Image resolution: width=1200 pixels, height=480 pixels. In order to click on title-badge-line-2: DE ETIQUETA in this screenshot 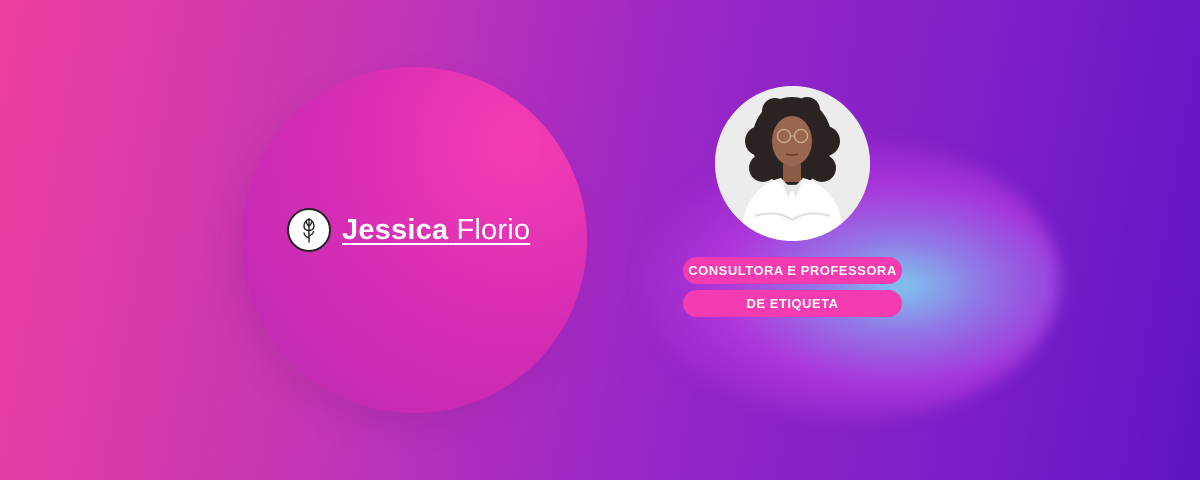, I will do `click(792, 303)`.